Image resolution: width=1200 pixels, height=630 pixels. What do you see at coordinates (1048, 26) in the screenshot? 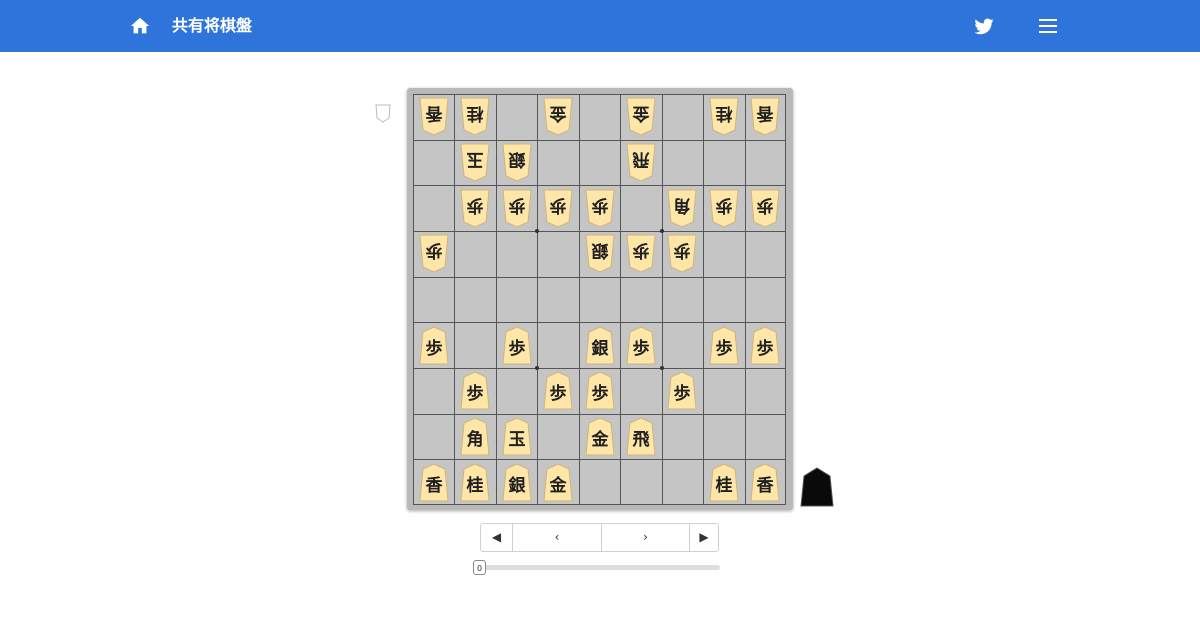
I see `menu-icon` at bounding box center [1048, 26].